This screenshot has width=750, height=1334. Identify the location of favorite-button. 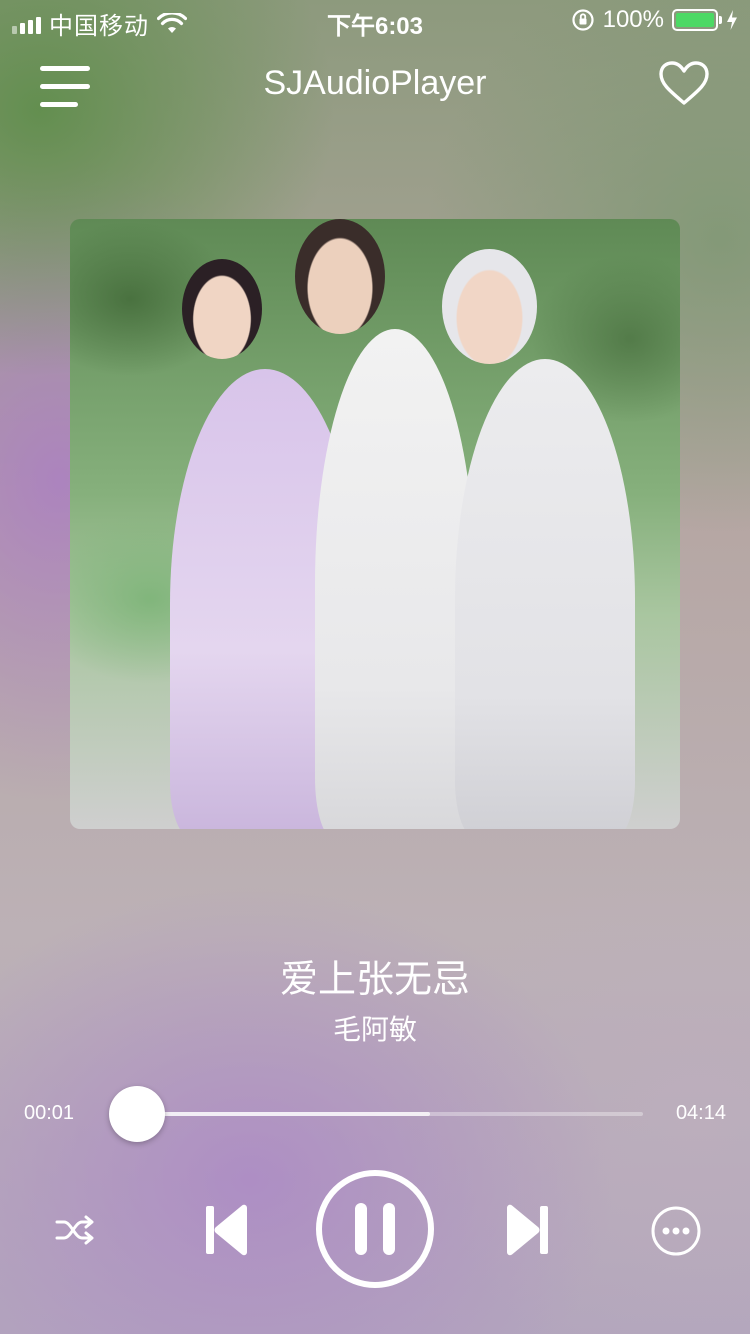
(684, 84).